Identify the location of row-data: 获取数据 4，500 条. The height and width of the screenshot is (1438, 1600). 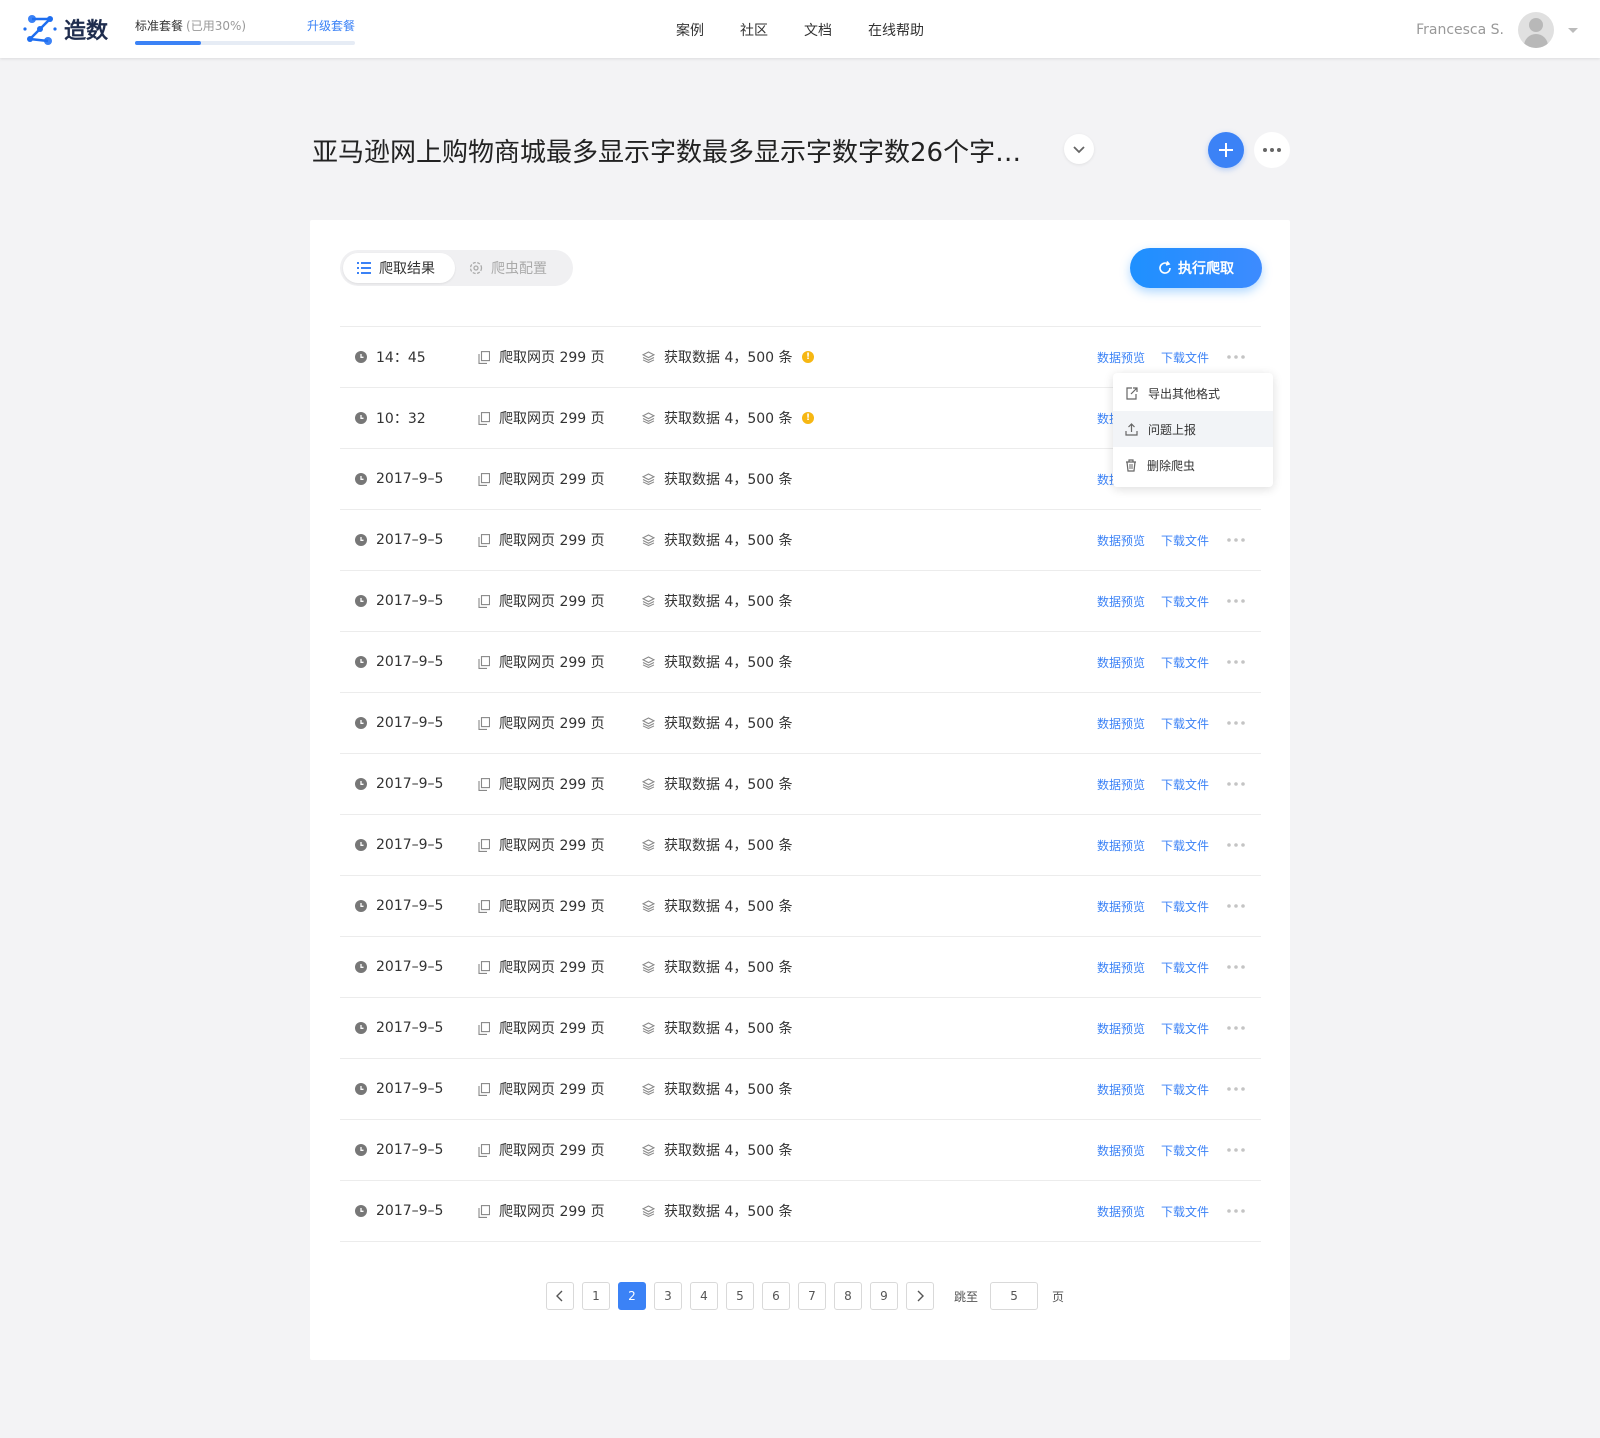
(717, 357).